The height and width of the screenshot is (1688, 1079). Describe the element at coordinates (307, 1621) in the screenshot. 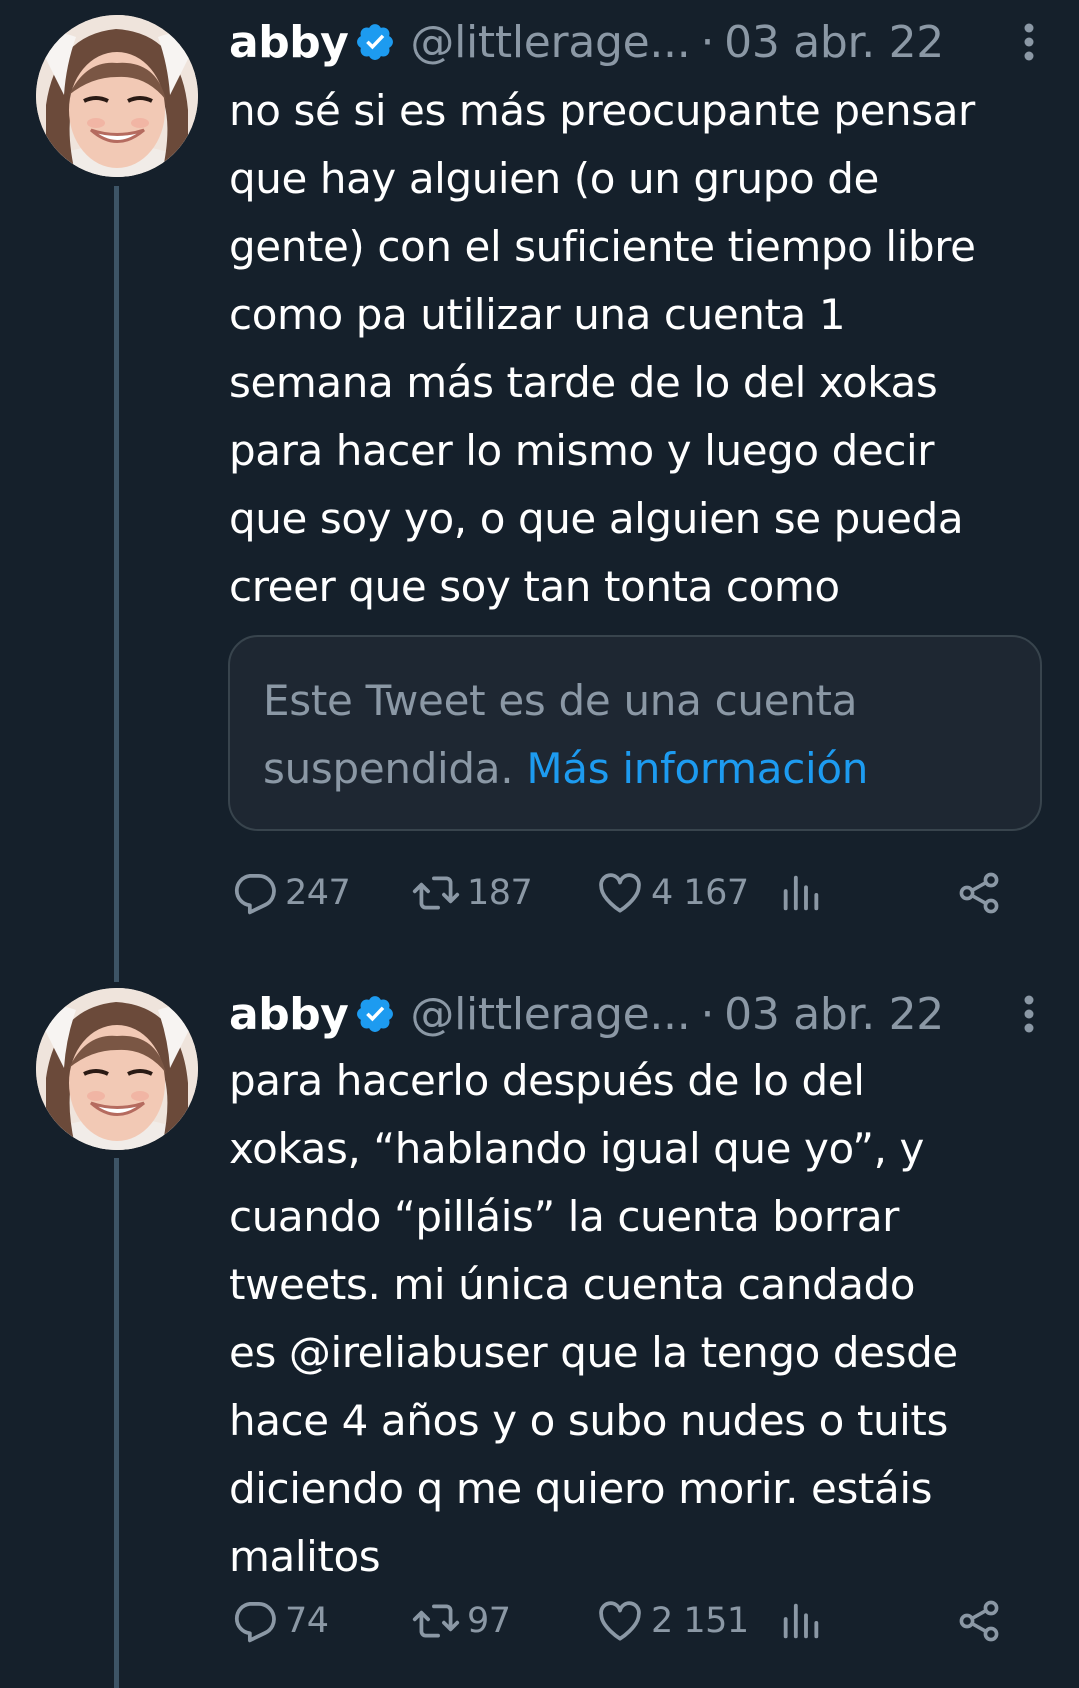

I see `reply-count: 74` at that location.